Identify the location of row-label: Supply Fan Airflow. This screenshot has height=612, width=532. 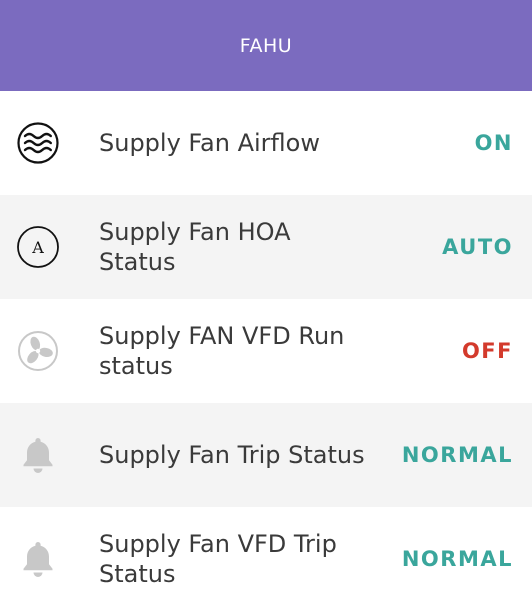
(209, 143).